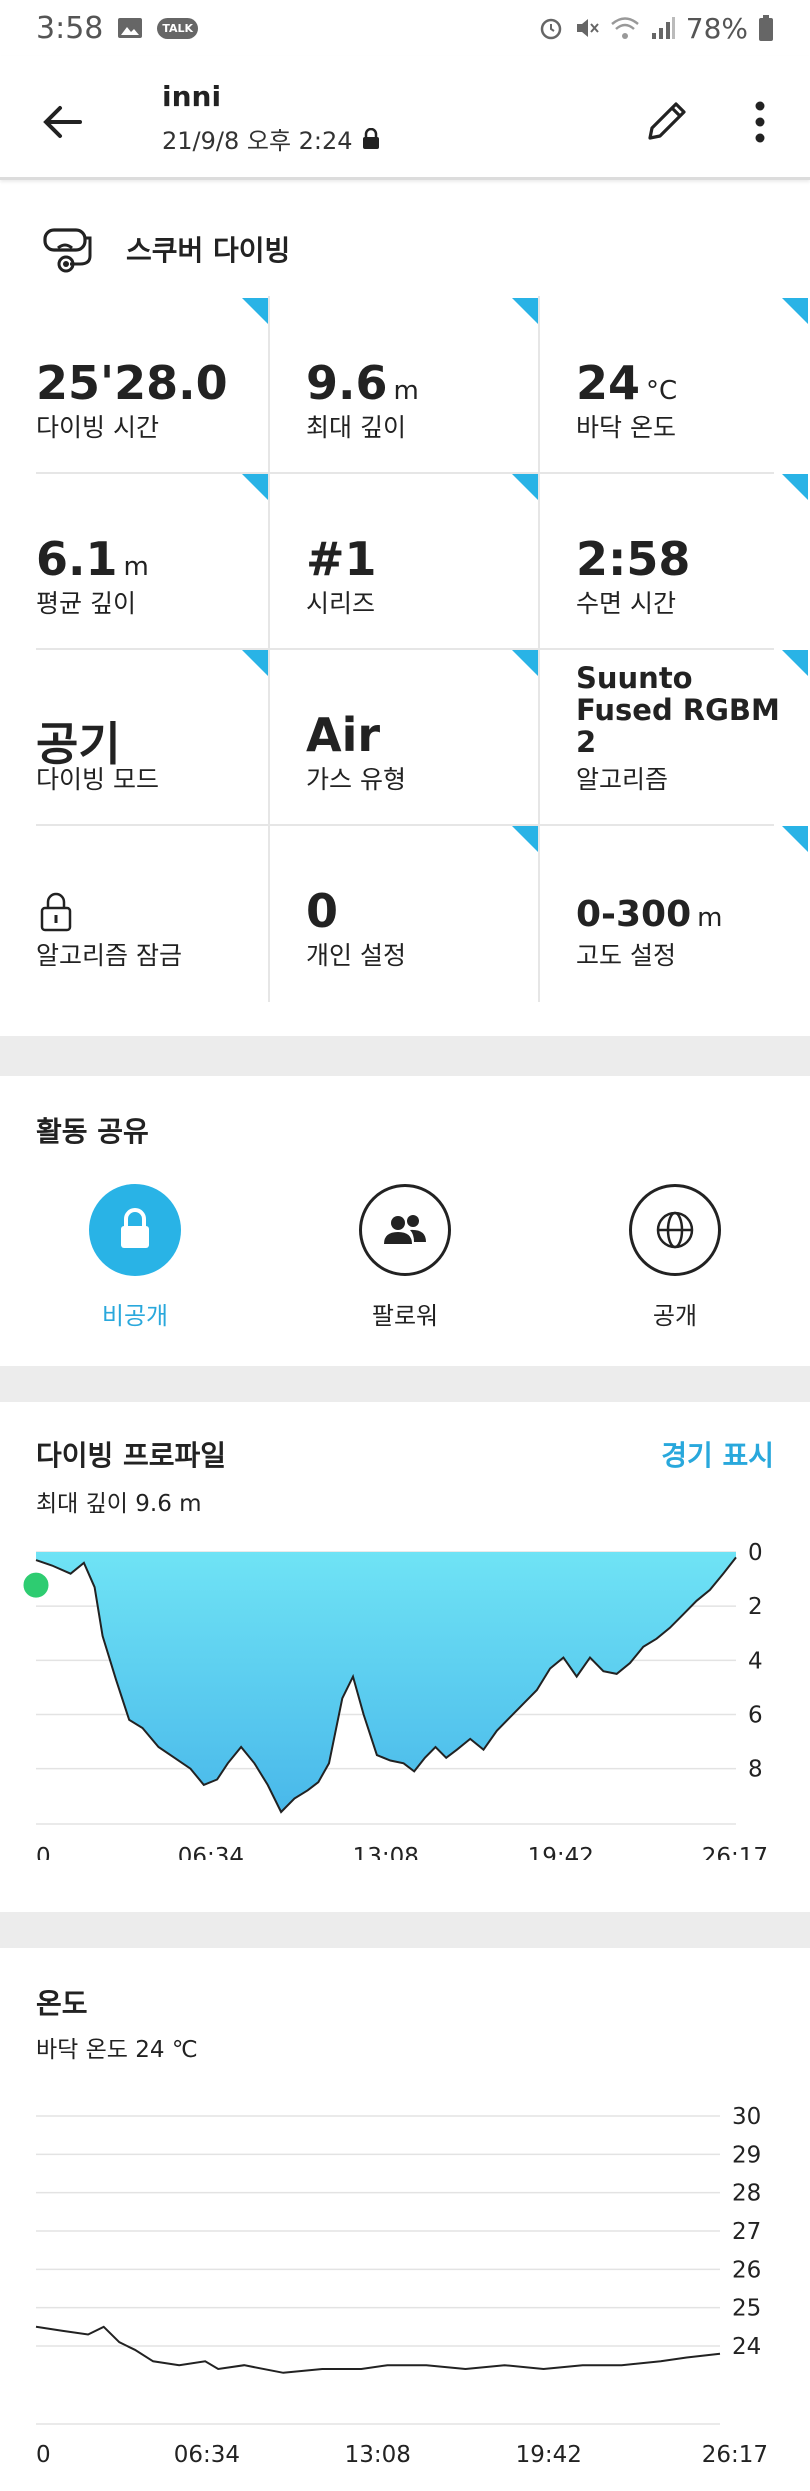  What do you see at coordinates (663, 28) in the screenshot?
I see `signal-icon` at bounding box center [663, 28].